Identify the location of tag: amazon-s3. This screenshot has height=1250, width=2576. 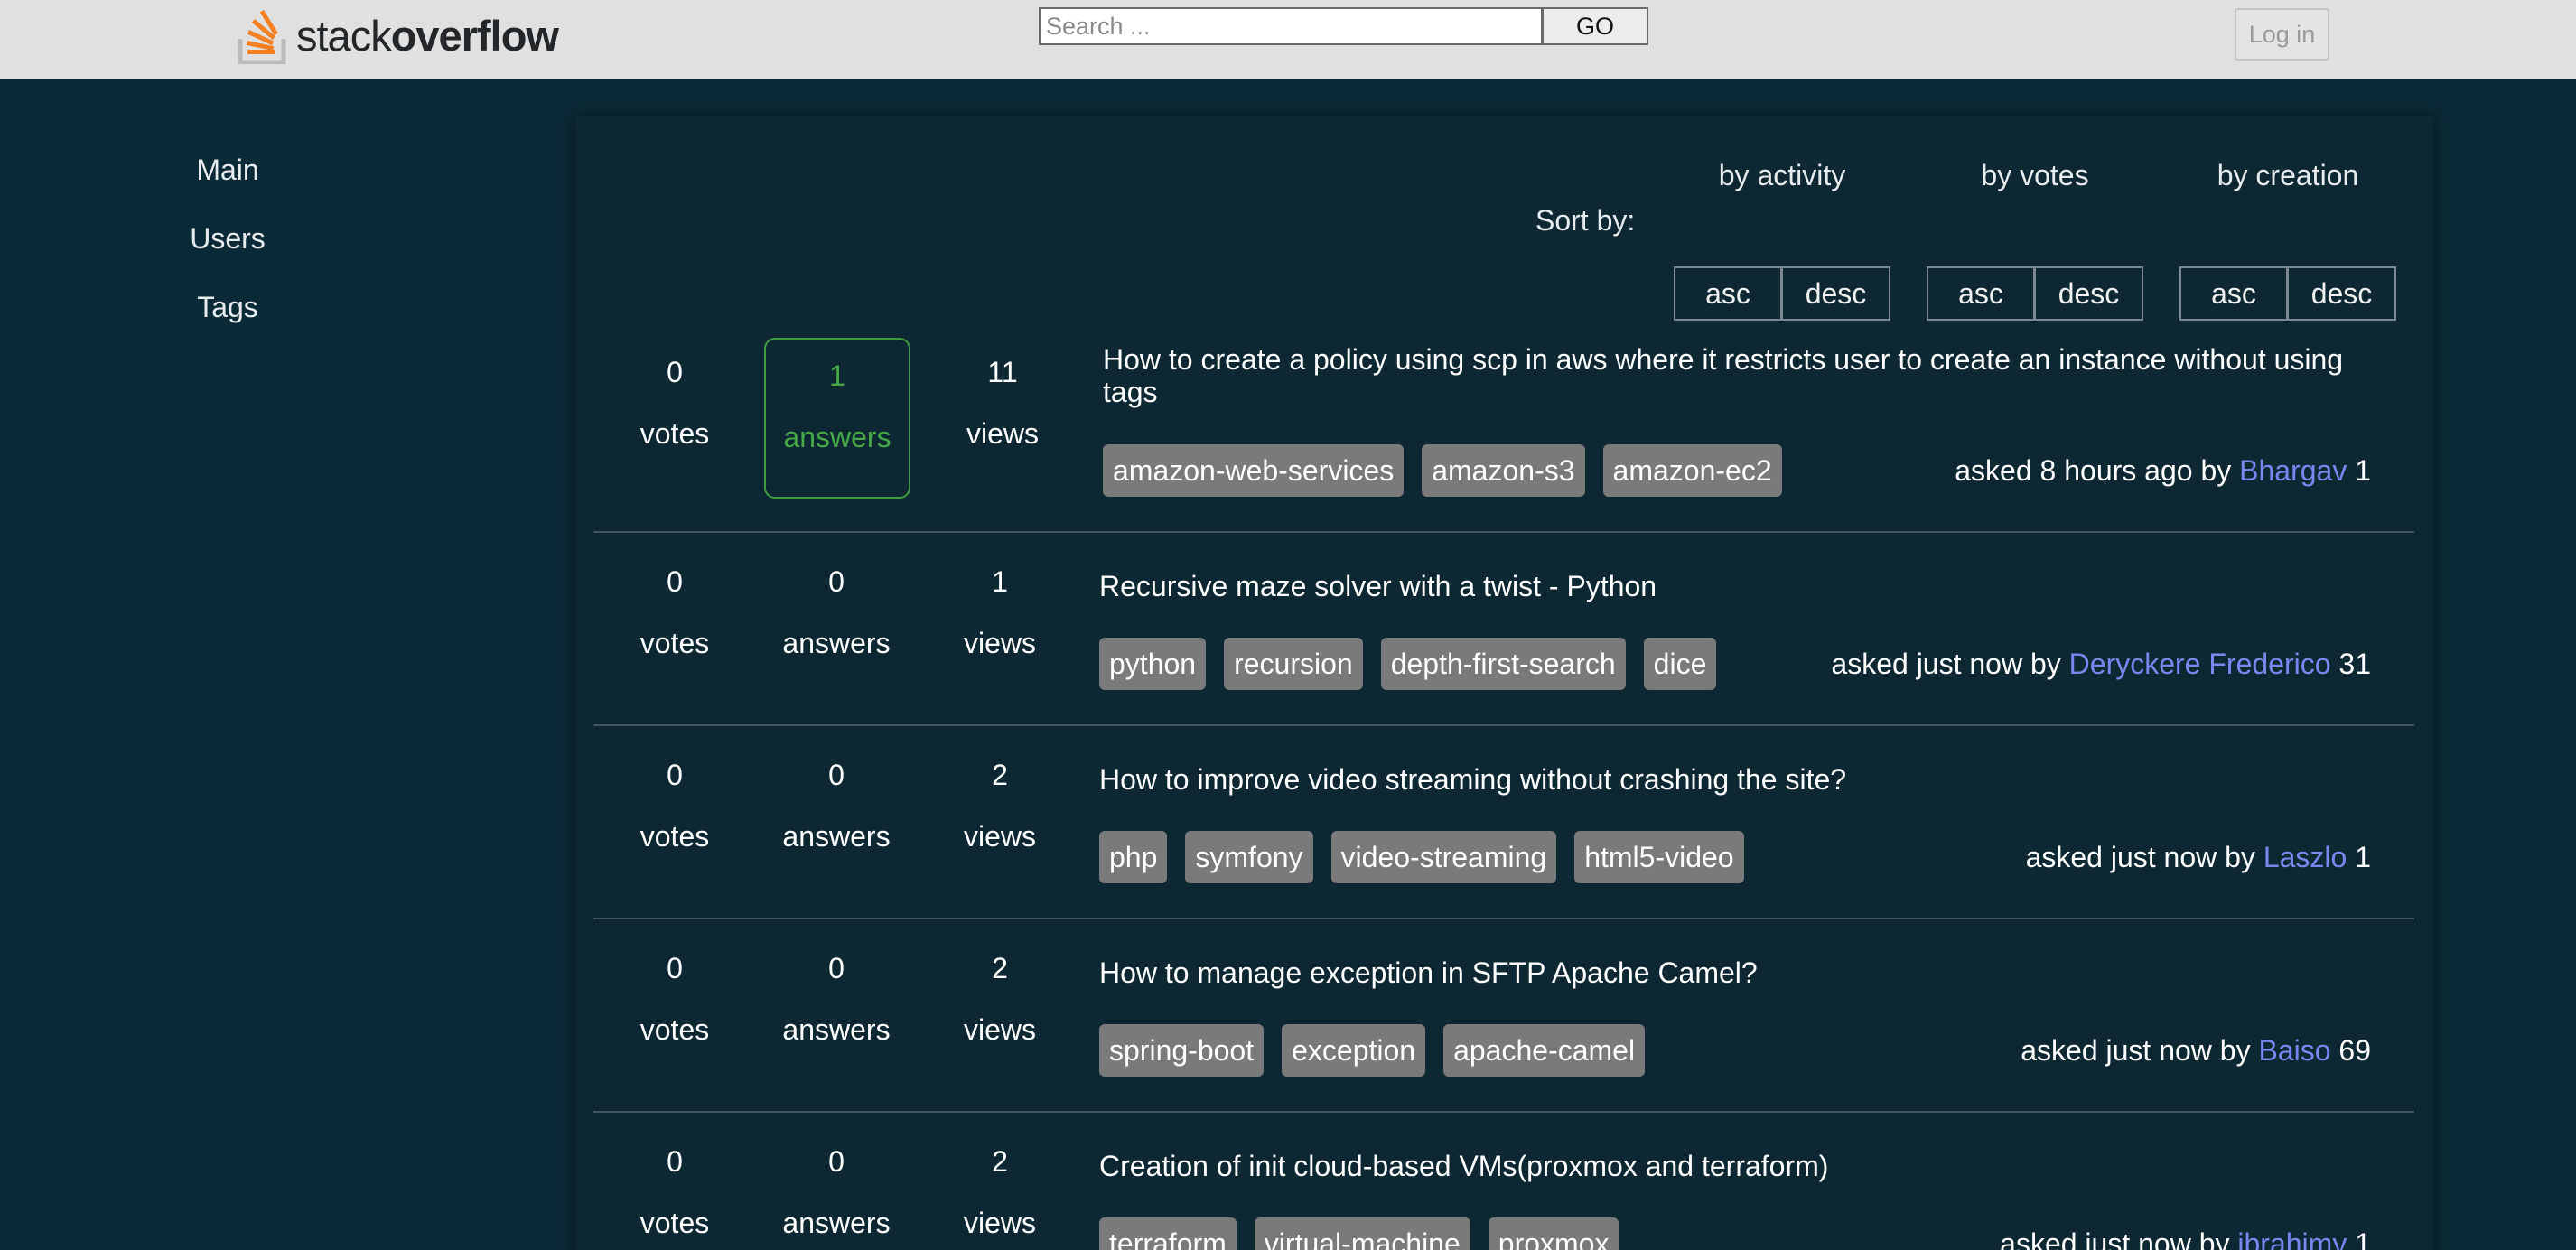
(1503, 470).